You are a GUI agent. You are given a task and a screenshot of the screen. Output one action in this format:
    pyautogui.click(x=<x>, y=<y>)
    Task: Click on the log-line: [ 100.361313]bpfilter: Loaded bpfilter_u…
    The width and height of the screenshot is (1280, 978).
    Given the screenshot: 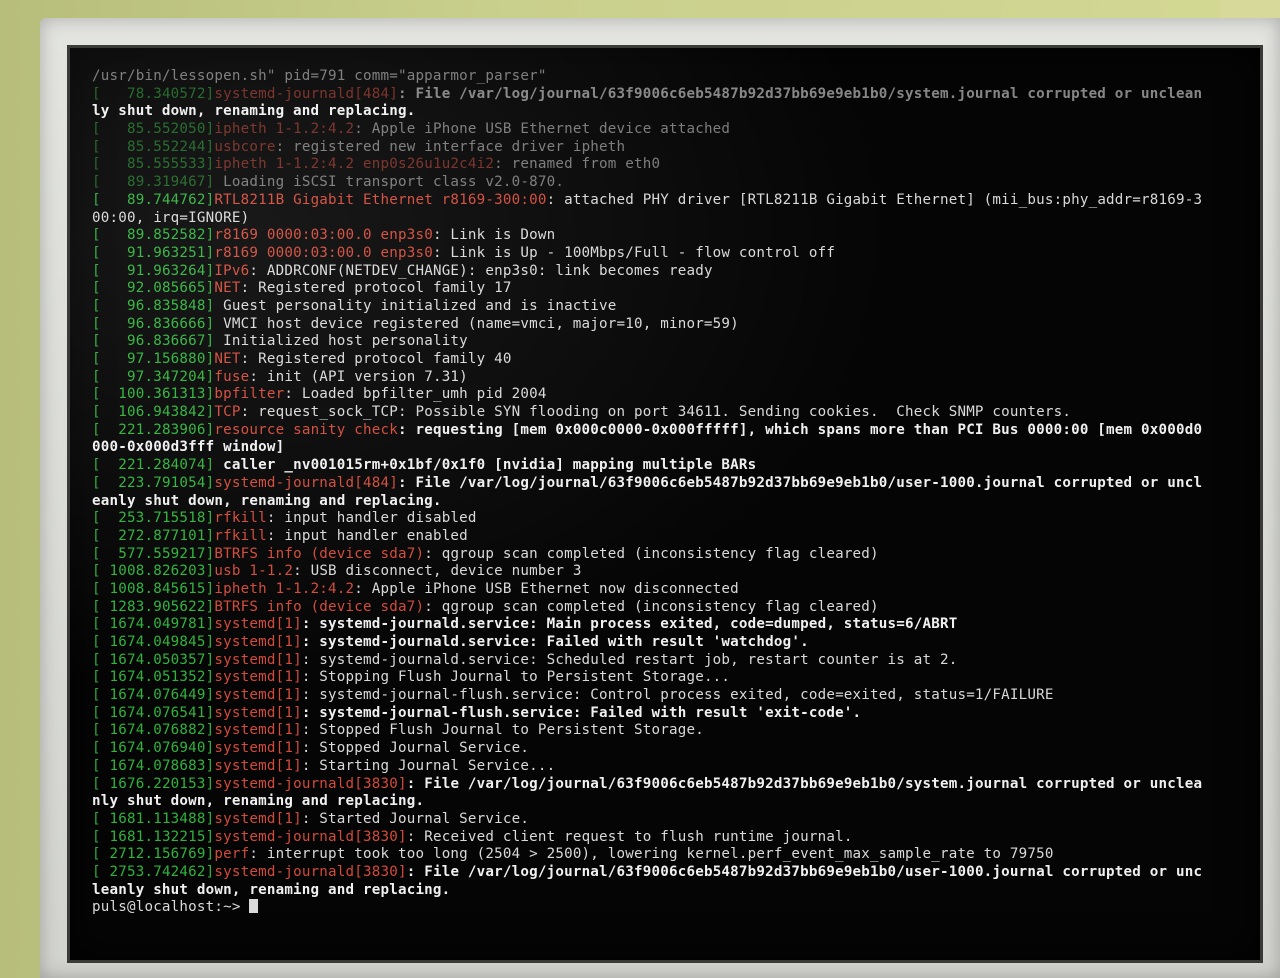 What is the action you would take?
    pyautogui.click(x=667, y=395)
    